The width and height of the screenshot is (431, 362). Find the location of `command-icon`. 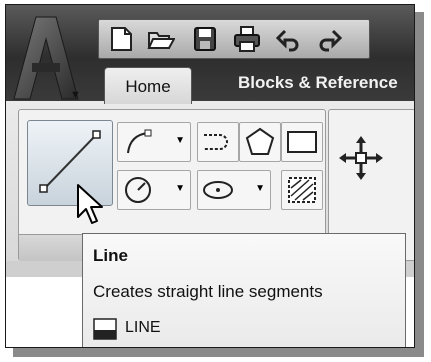

command-icon is located at coordinates (105, 329).